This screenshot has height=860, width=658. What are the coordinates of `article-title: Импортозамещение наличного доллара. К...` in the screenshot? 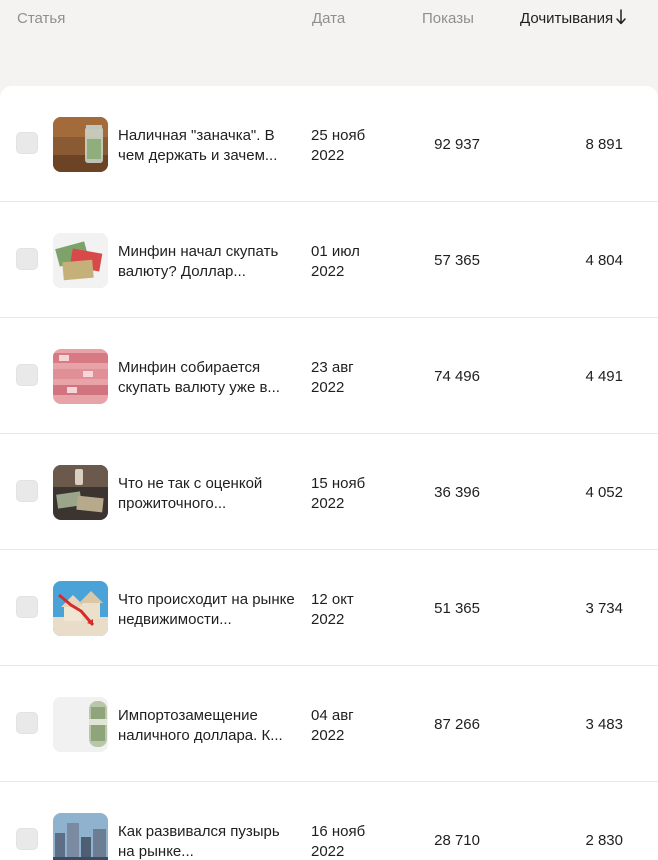 It's located at (207, 726).